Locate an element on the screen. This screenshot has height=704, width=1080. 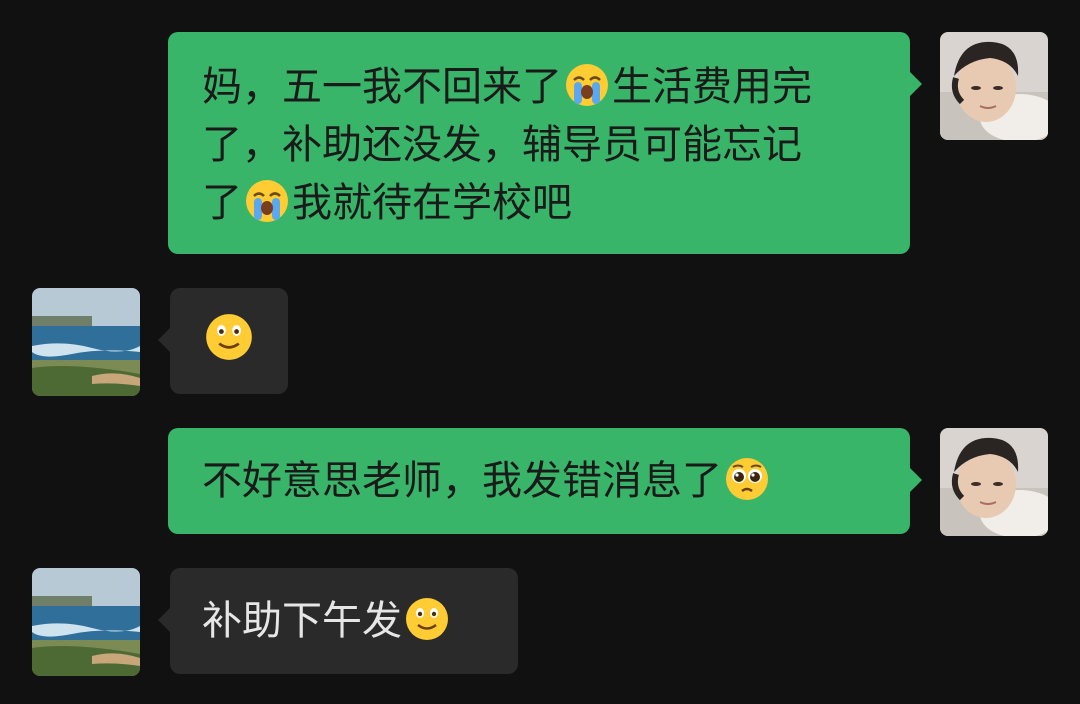
message-line: 补助下午发 is located at coordinates (360, 621).